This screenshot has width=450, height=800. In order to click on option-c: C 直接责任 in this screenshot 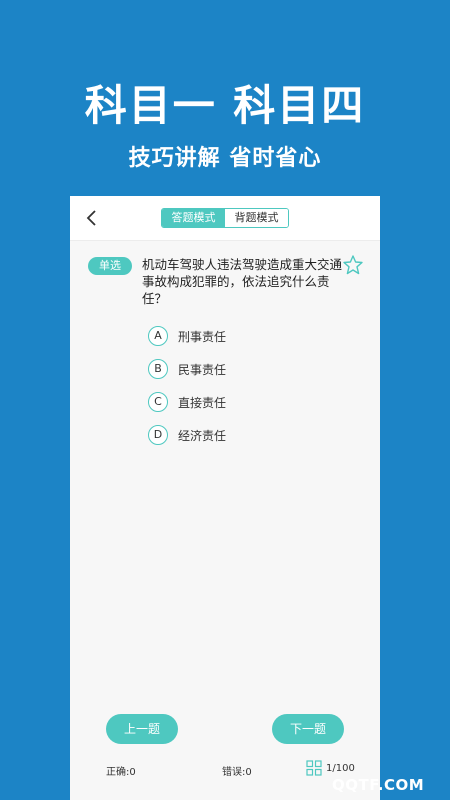, I will do `click(238, 403)`.